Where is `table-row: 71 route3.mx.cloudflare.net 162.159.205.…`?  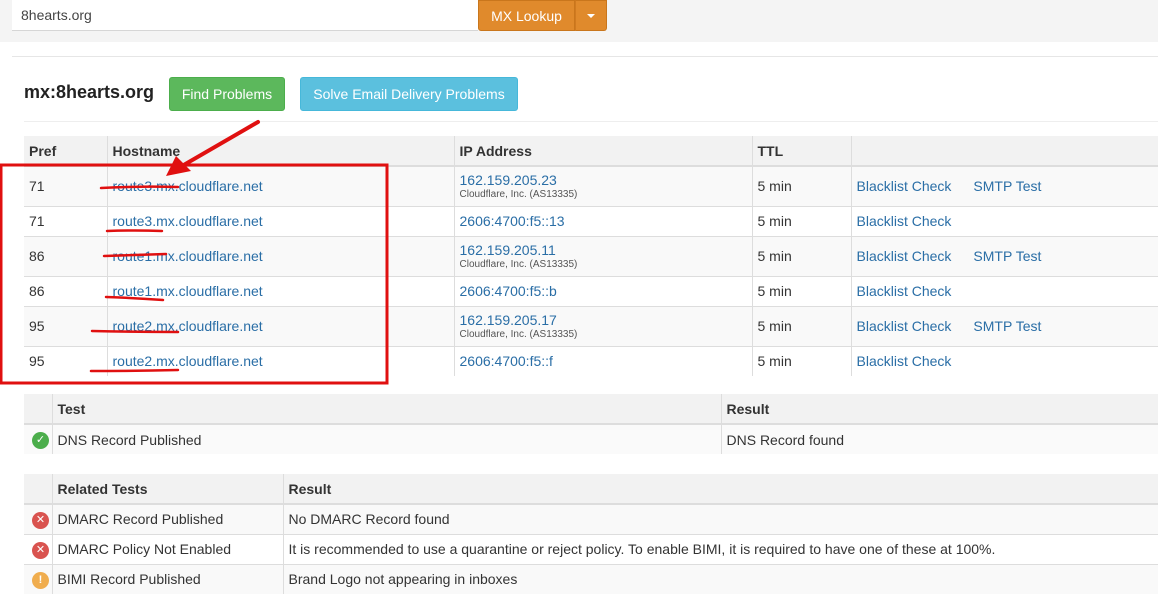
table-row: 71 route3.mx.cloudflare.net 162.159.205.… is located at coordinates (591, 185).